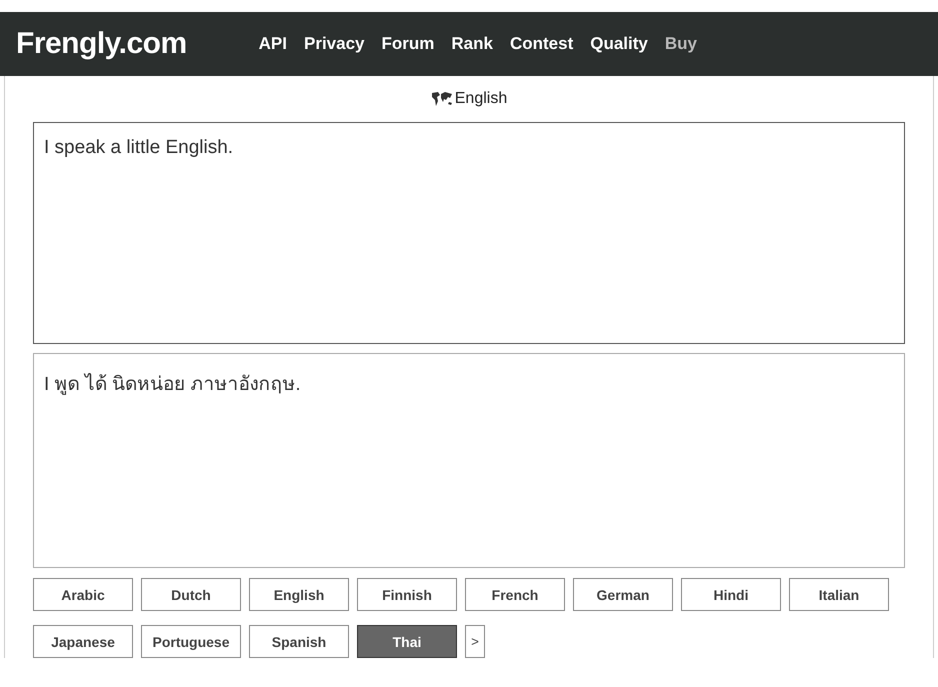 Image resolution: width=938 pixels, height=687 pixels. I want to click on nav-link: Rank, so click(472, 44).